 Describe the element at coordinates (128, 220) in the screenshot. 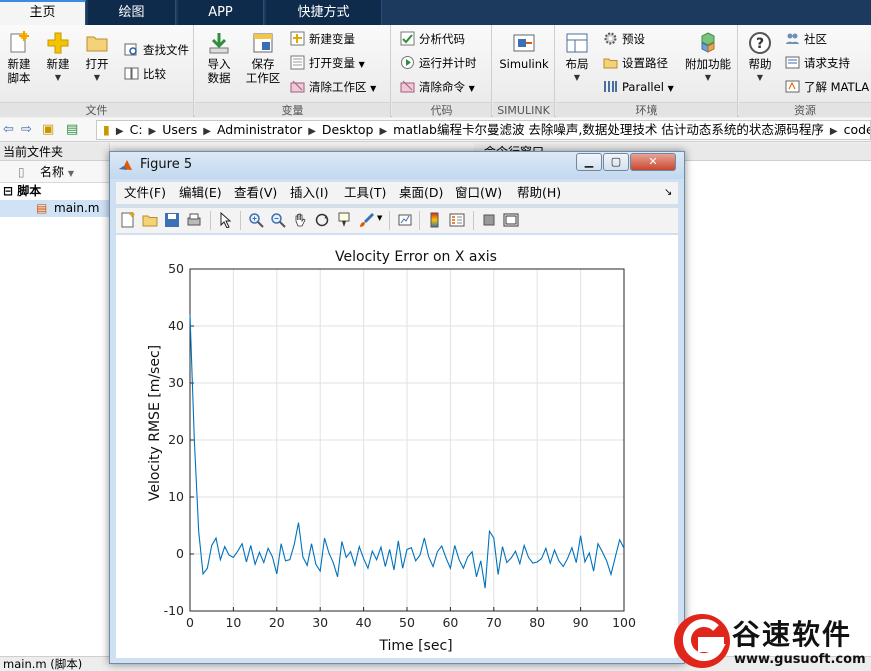

I see `new-figure-icon` at that location.